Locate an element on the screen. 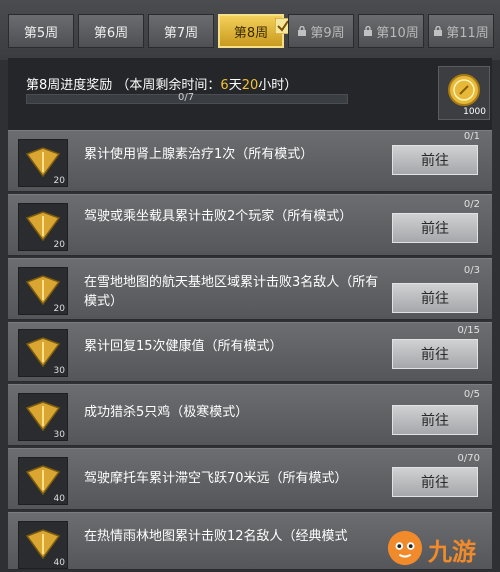 This screenshot has width=500, height=572. tab-label: 第6周 is located at coordinates (111, 33).